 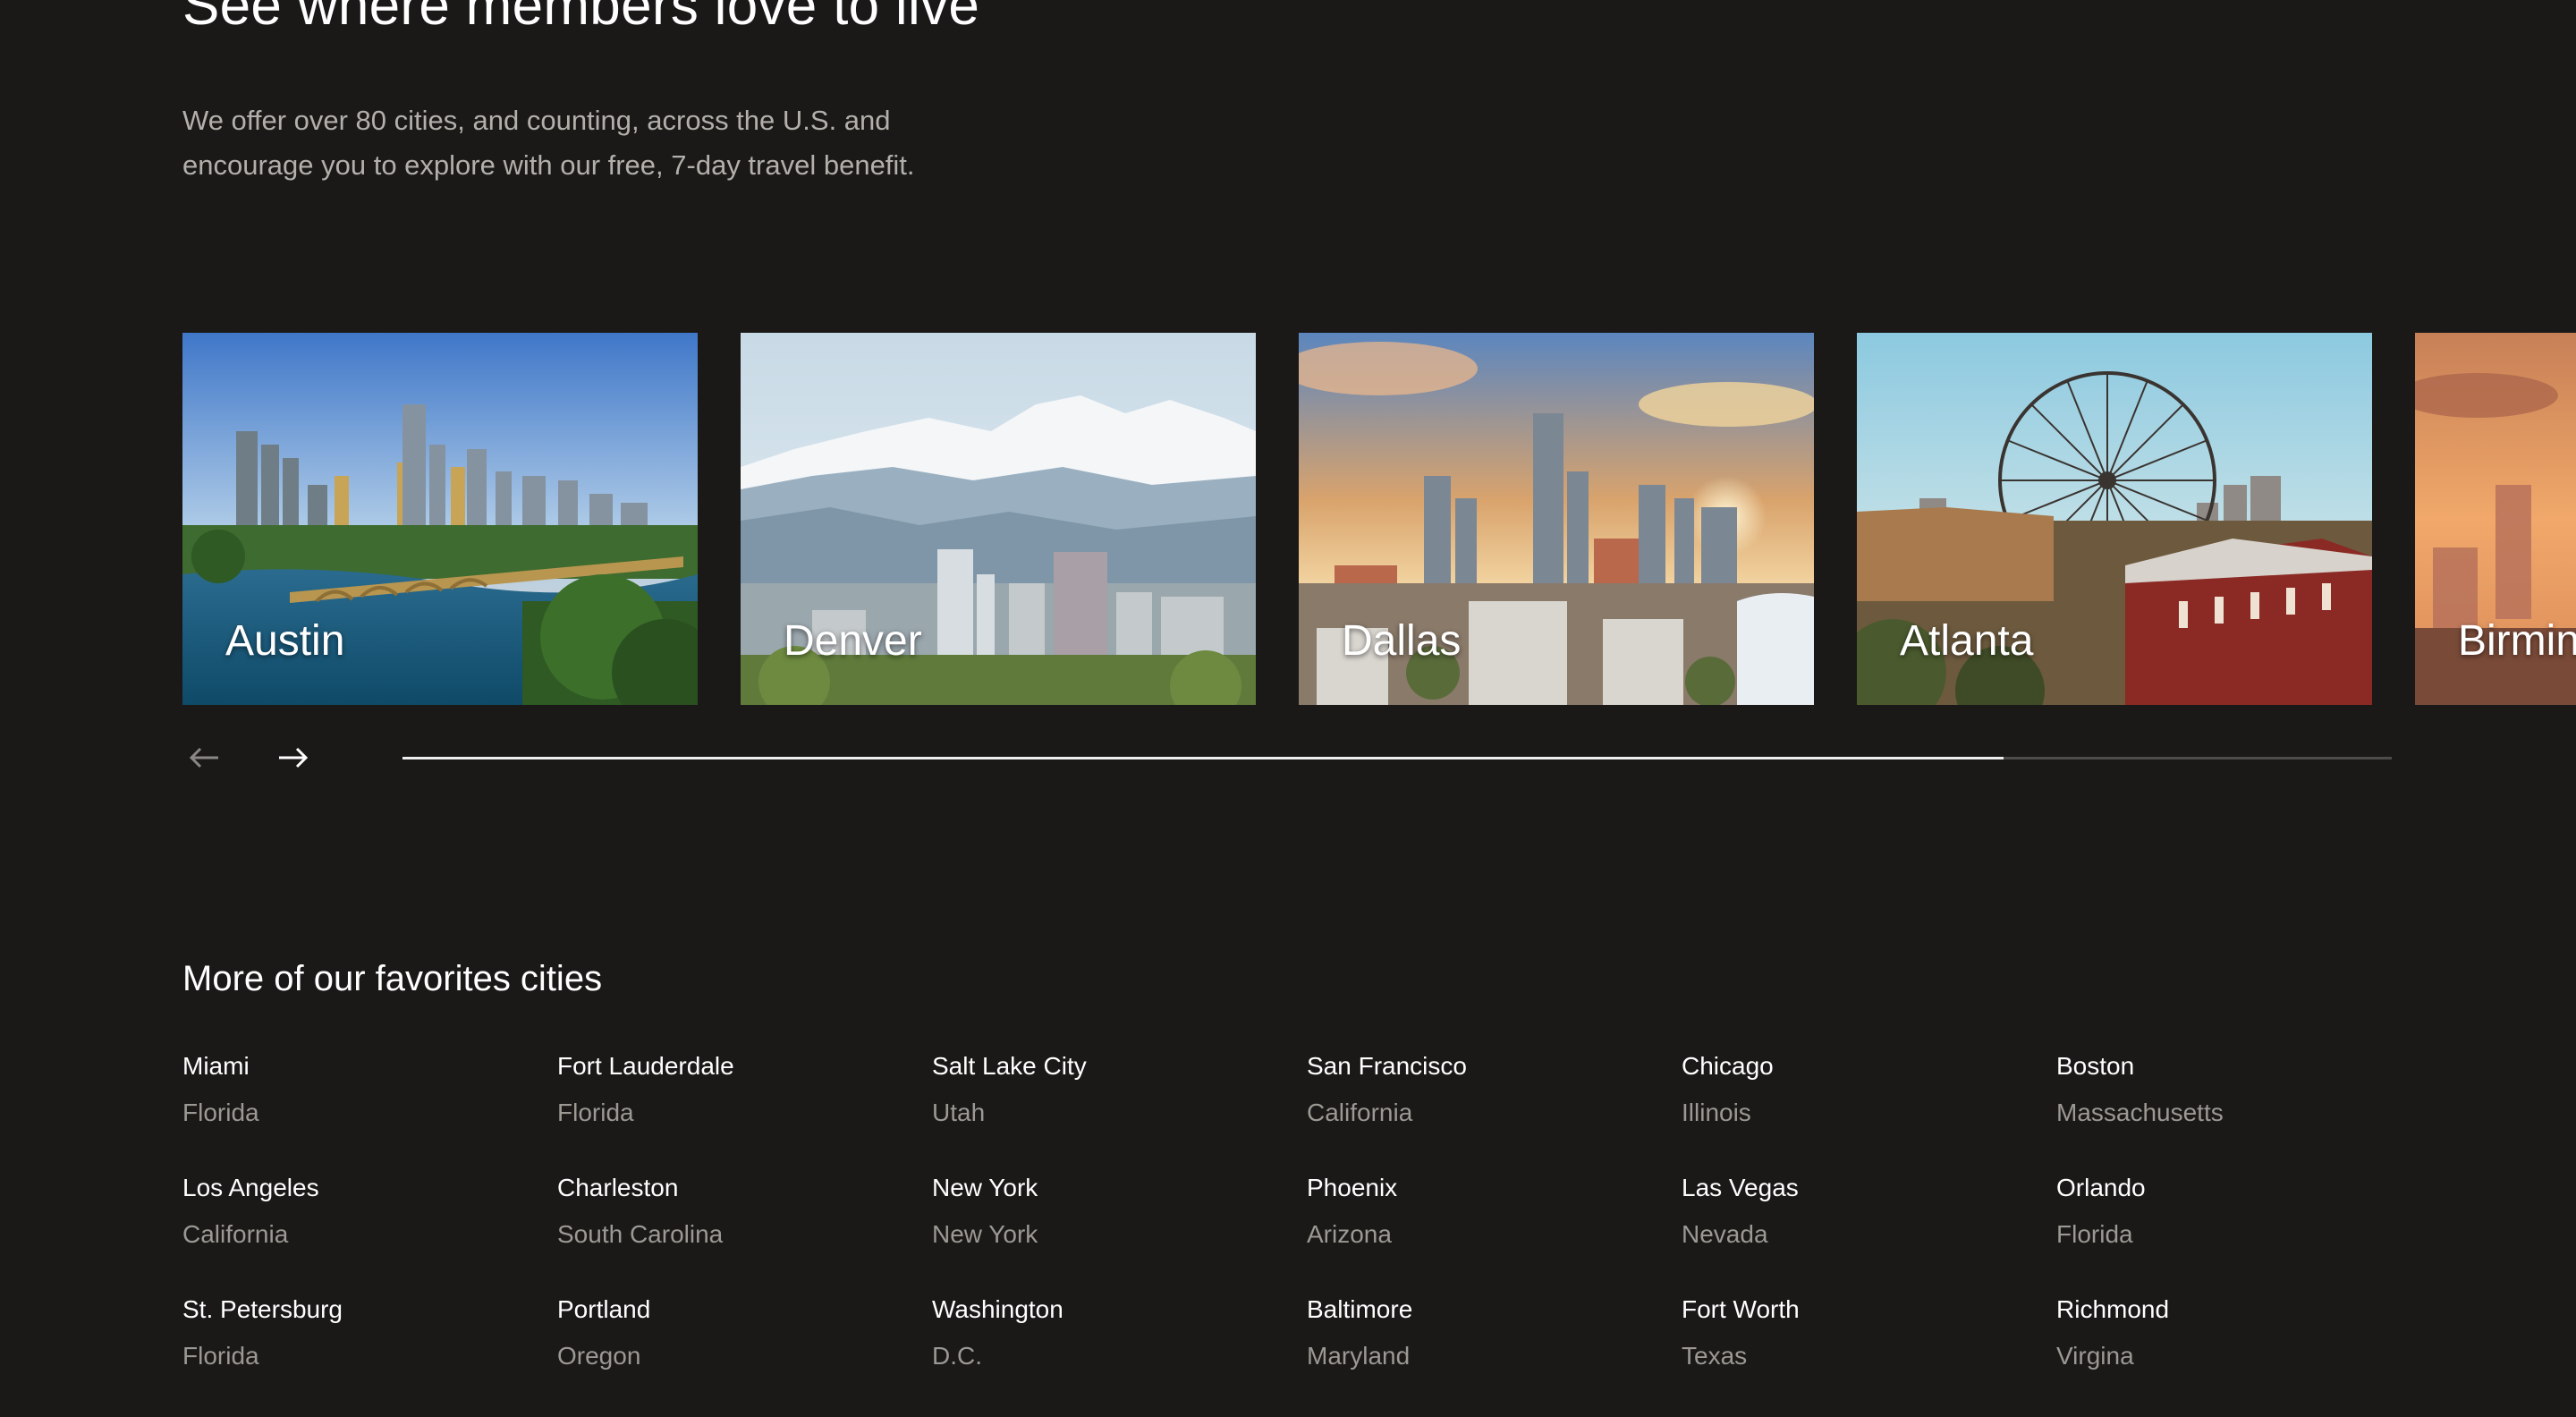 I want to click on city-link: Portland Oregon, so click(x=744, y=1347).